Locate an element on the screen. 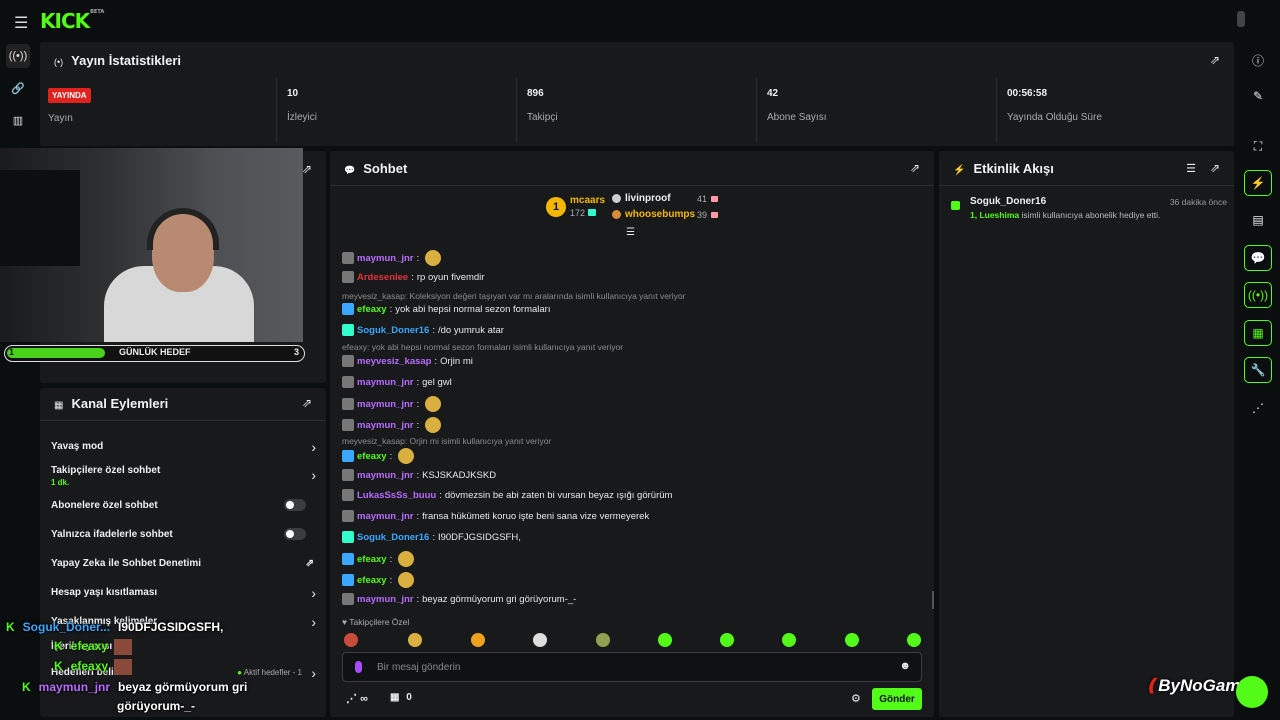  chat-username: Ardesenlee is located at coordinates (382, 277).